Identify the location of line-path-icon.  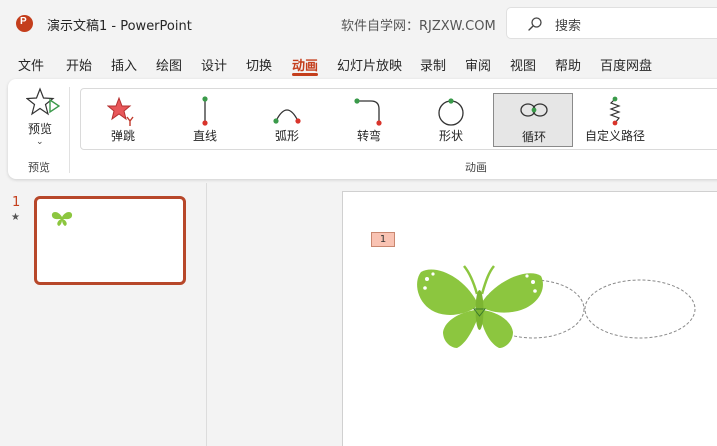
(205, 111).